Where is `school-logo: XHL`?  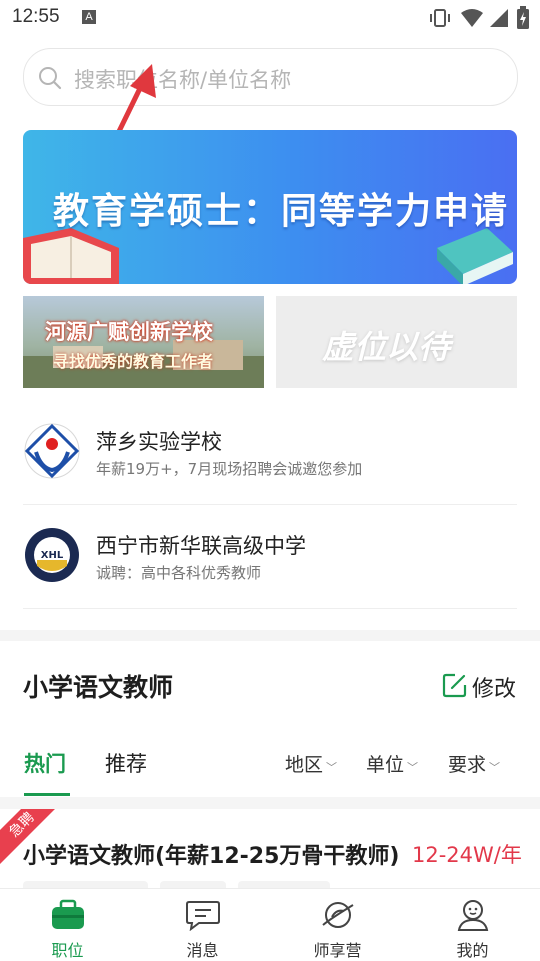 school-logo: XHL is located at coordinates (52, 555).